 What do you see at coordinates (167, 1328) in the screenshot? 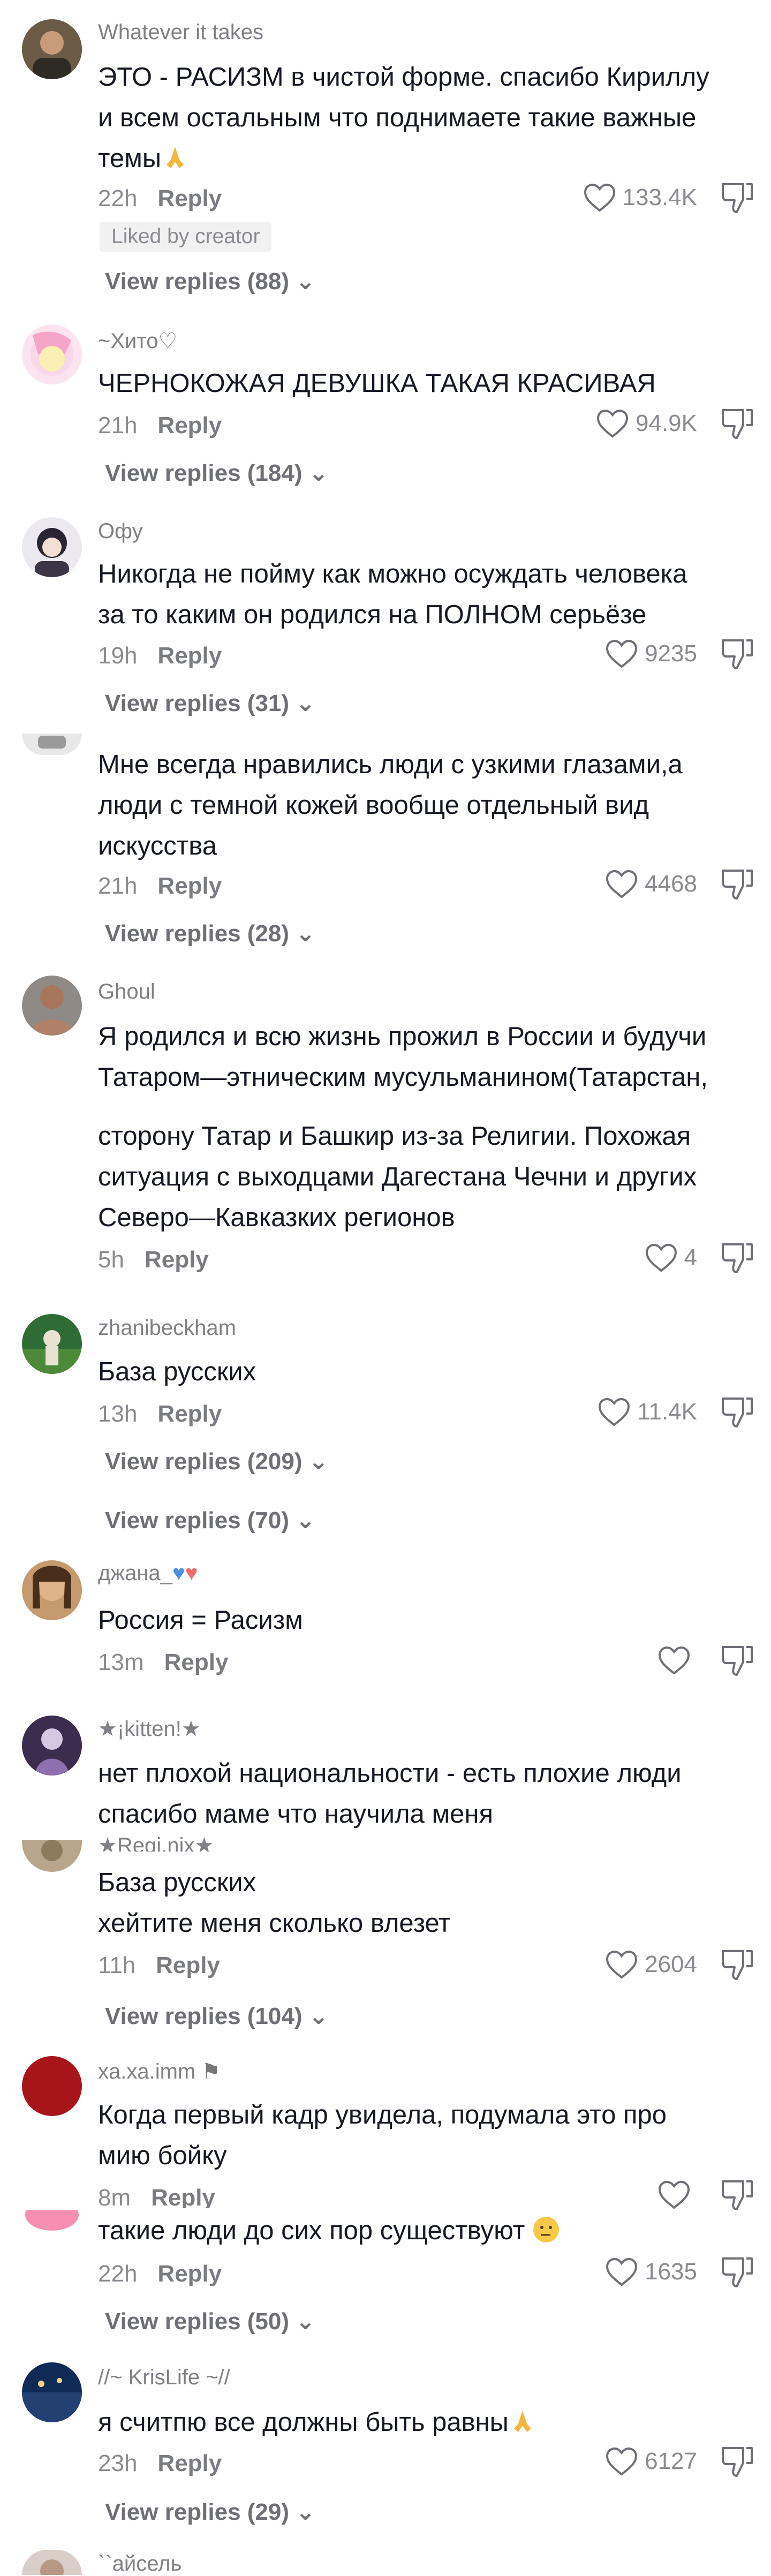
I see `username: zhanibeckham` at bounding box center [167, 1328].